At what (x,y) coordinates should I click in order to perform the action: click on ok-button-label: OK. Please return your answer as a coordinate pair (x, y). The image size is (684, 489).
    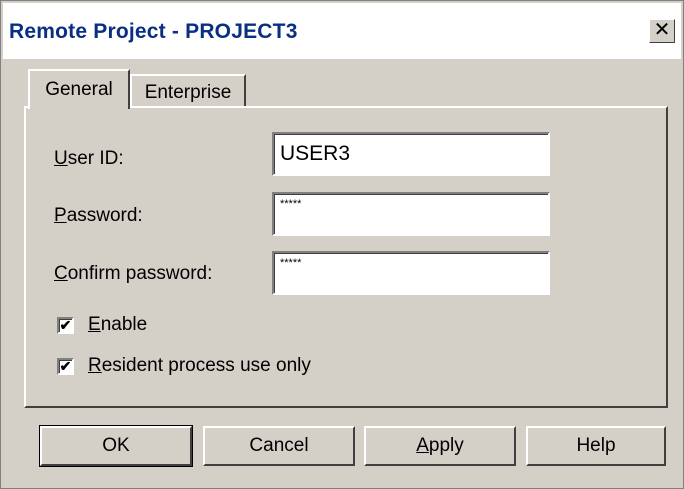
    Looking at the image, I should click on (116, 445).